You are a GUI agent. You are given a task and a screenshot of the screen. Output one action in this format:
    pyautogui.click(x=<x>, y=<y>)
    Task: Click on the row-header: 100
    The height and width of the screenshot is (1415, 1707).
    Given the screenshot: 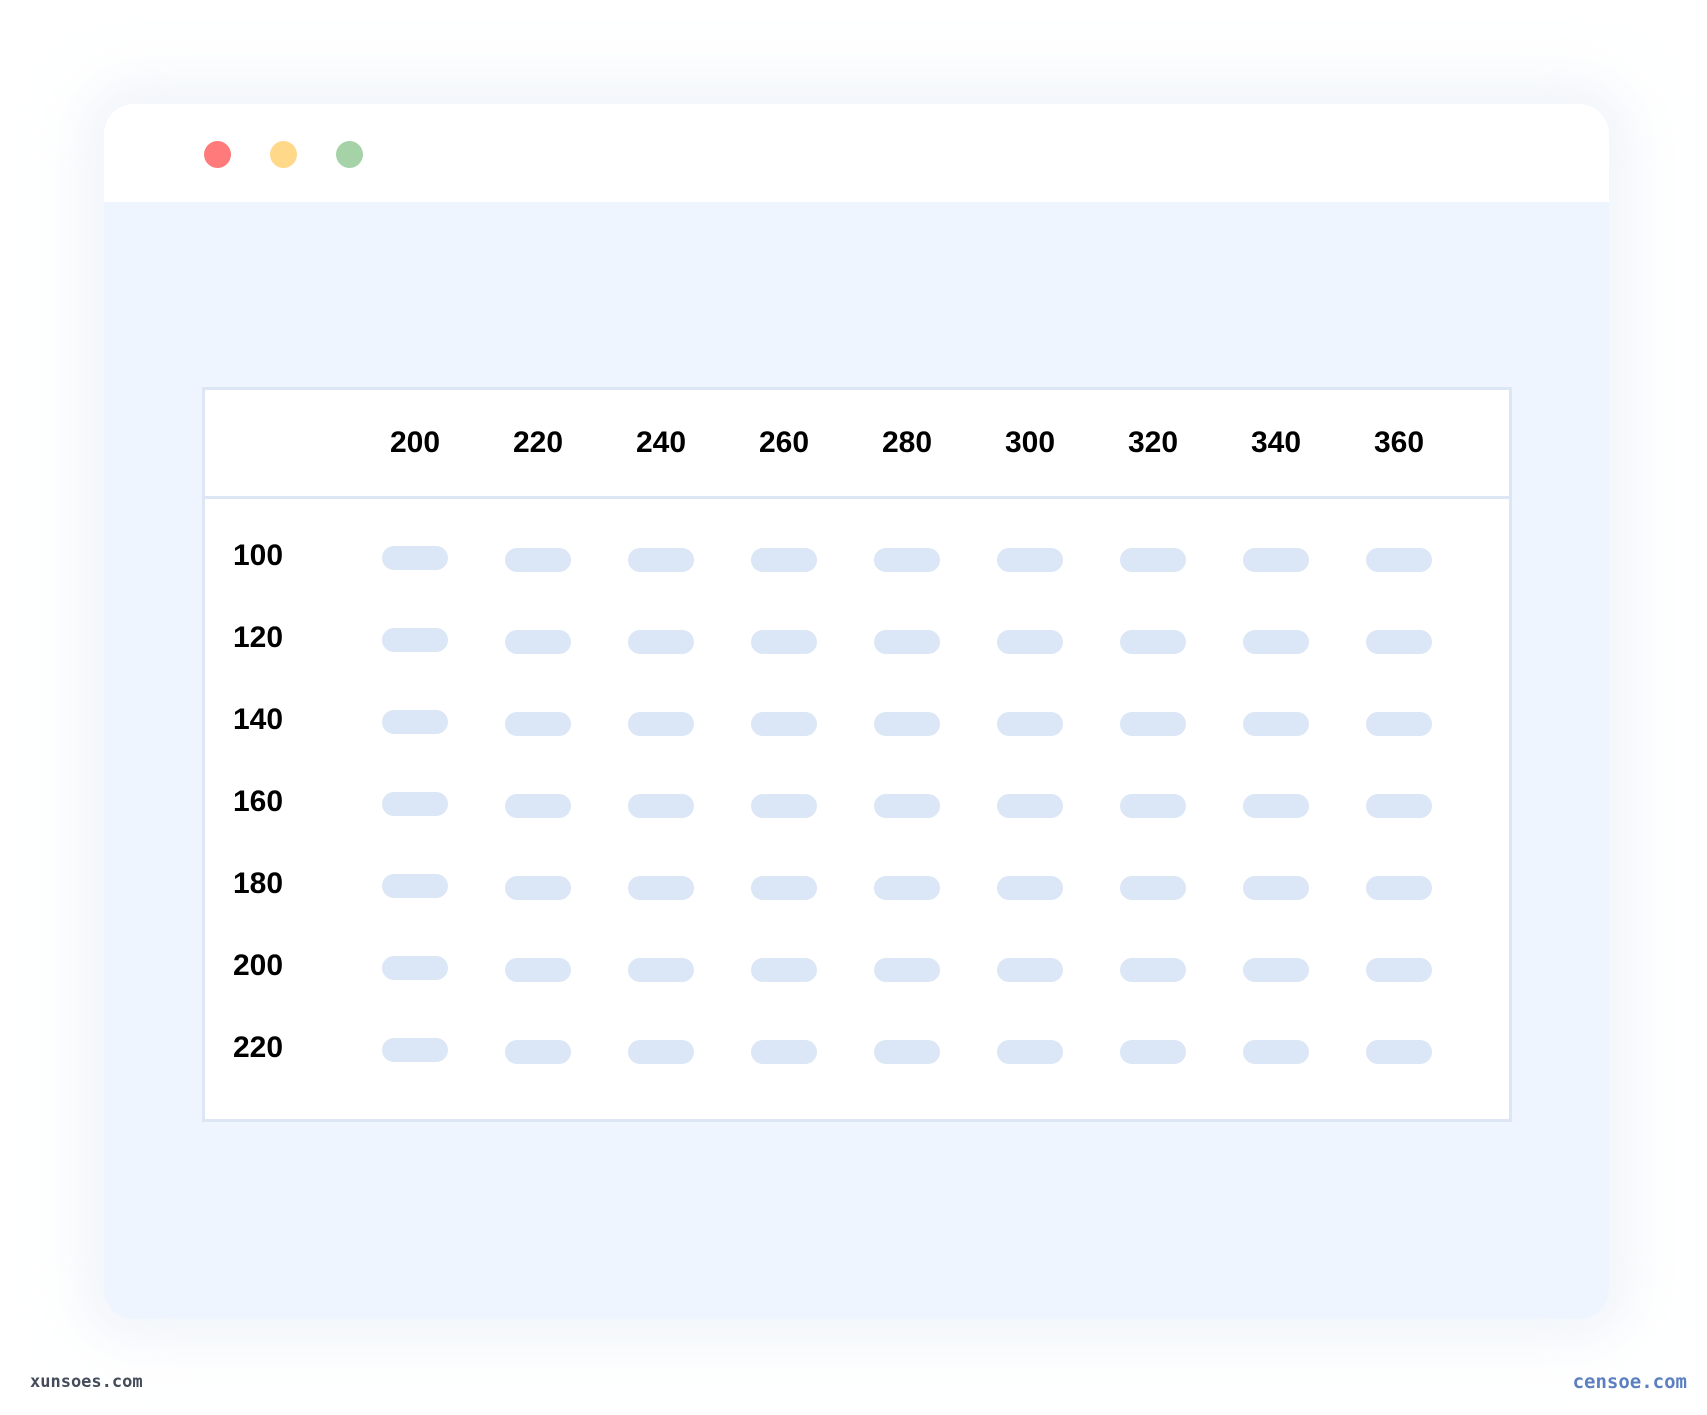 What is the action you would take?
    pyautogui.click(x=258, y=555)
    